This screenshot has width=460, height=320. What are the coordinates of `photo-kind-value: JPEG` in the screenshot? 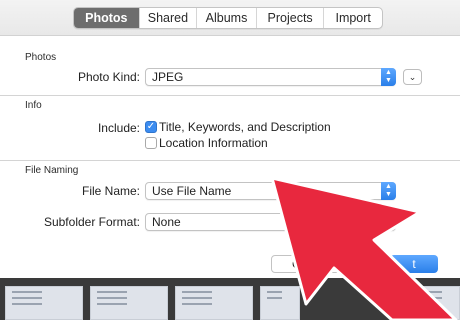 It's located at (168, 77).